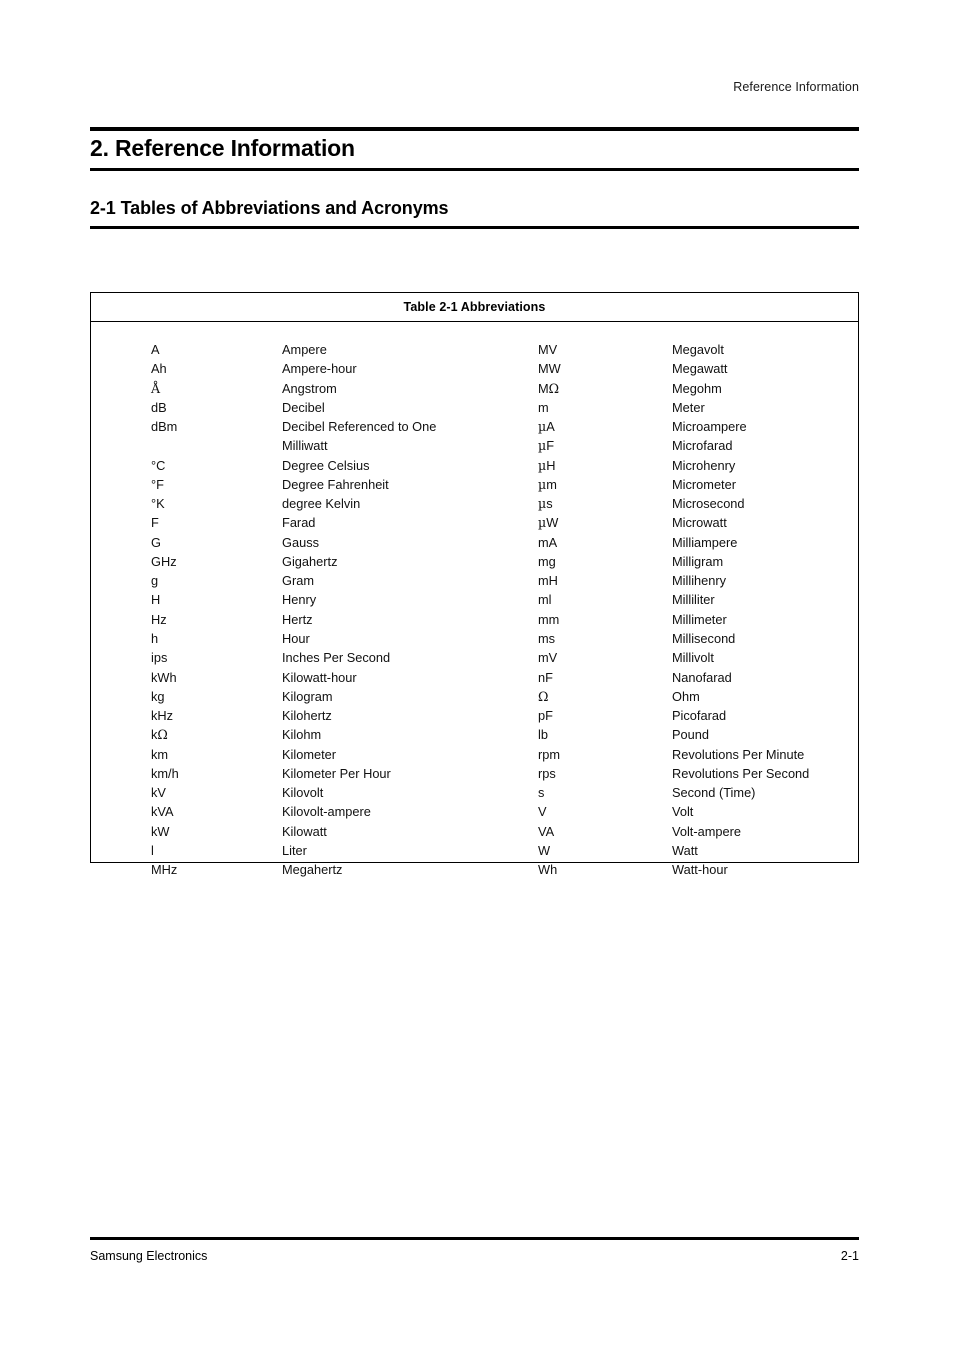 Image resolution: width=954 pixels, height=1348 pixels. I want to click on abbreviation-cell: dB, so click(159, 407).